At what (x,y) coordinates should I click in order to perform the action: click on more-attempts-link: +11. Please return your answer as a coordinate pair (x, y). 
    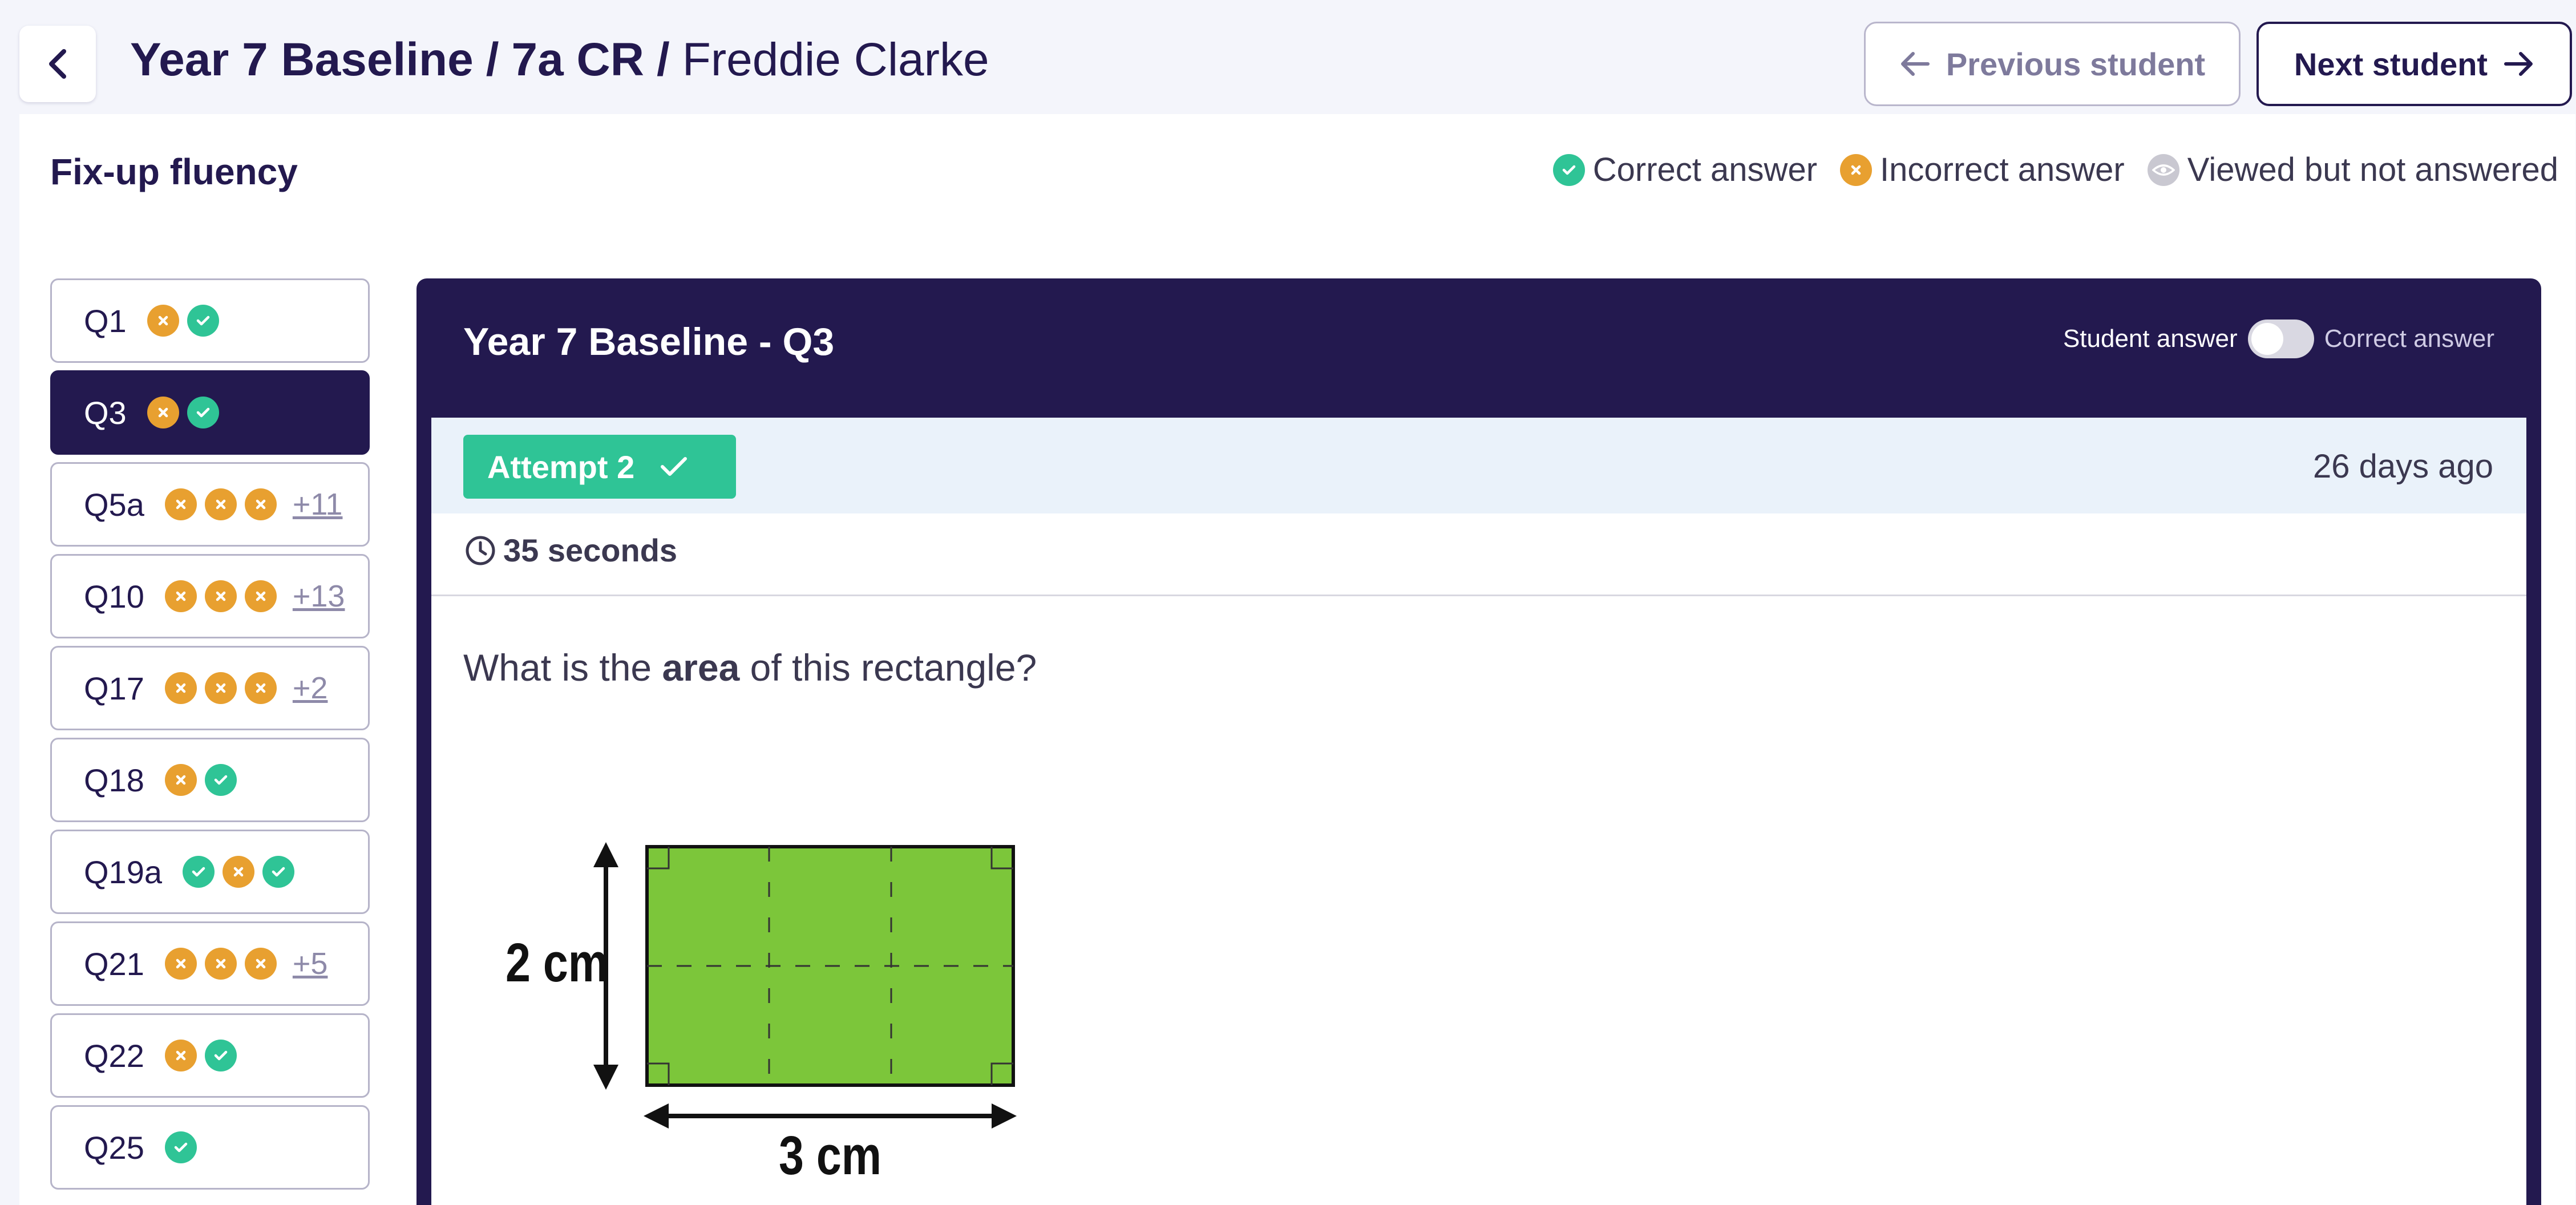
    Looking at the image, I should click on (318, 505).